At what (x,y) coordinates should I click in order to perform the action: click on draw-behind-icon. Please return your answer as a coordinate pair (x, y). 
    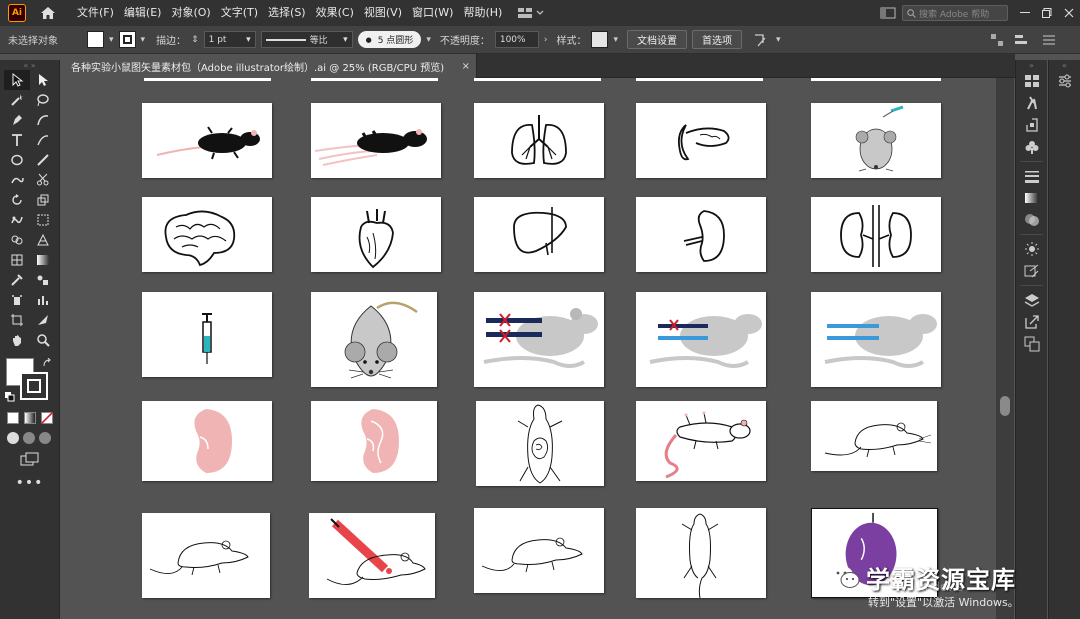
    Looking at the image, I should click on (29, 438).